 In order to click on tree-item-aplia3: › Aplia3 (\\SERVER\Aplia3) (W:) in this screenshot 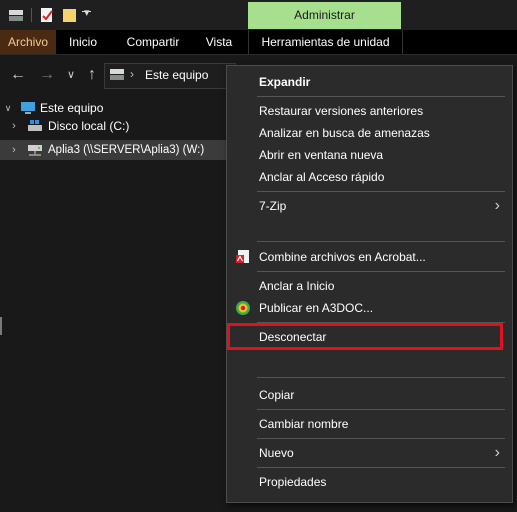, I will do `click(113, 150)`.